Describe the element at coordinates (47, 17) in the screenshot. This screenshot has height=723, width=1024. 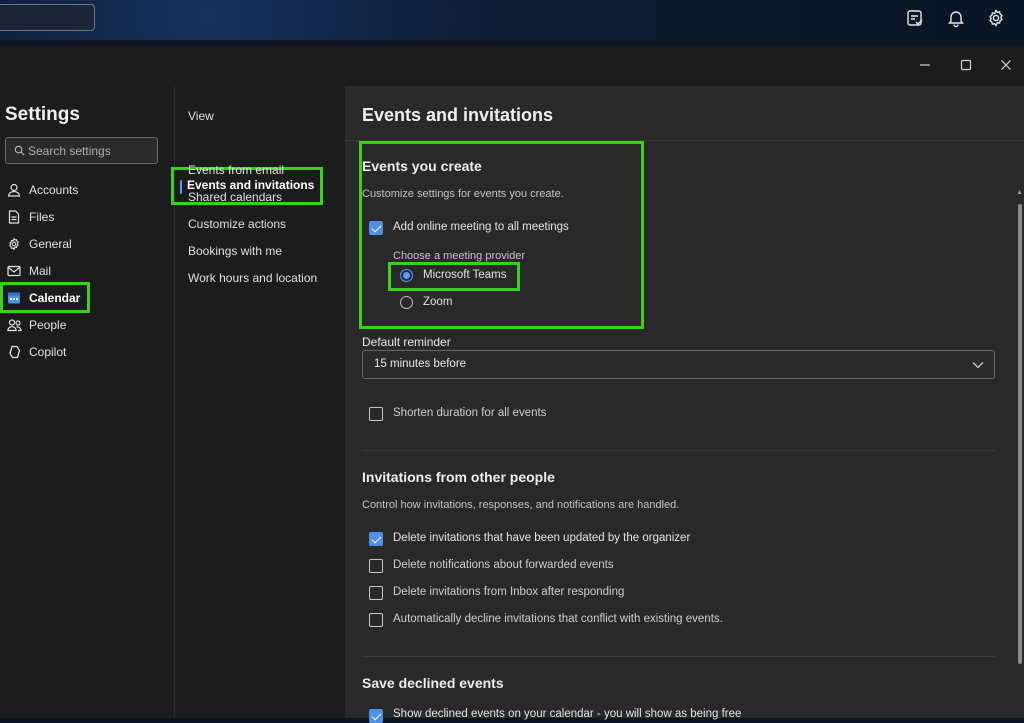
I see `top-search-box` at that location.